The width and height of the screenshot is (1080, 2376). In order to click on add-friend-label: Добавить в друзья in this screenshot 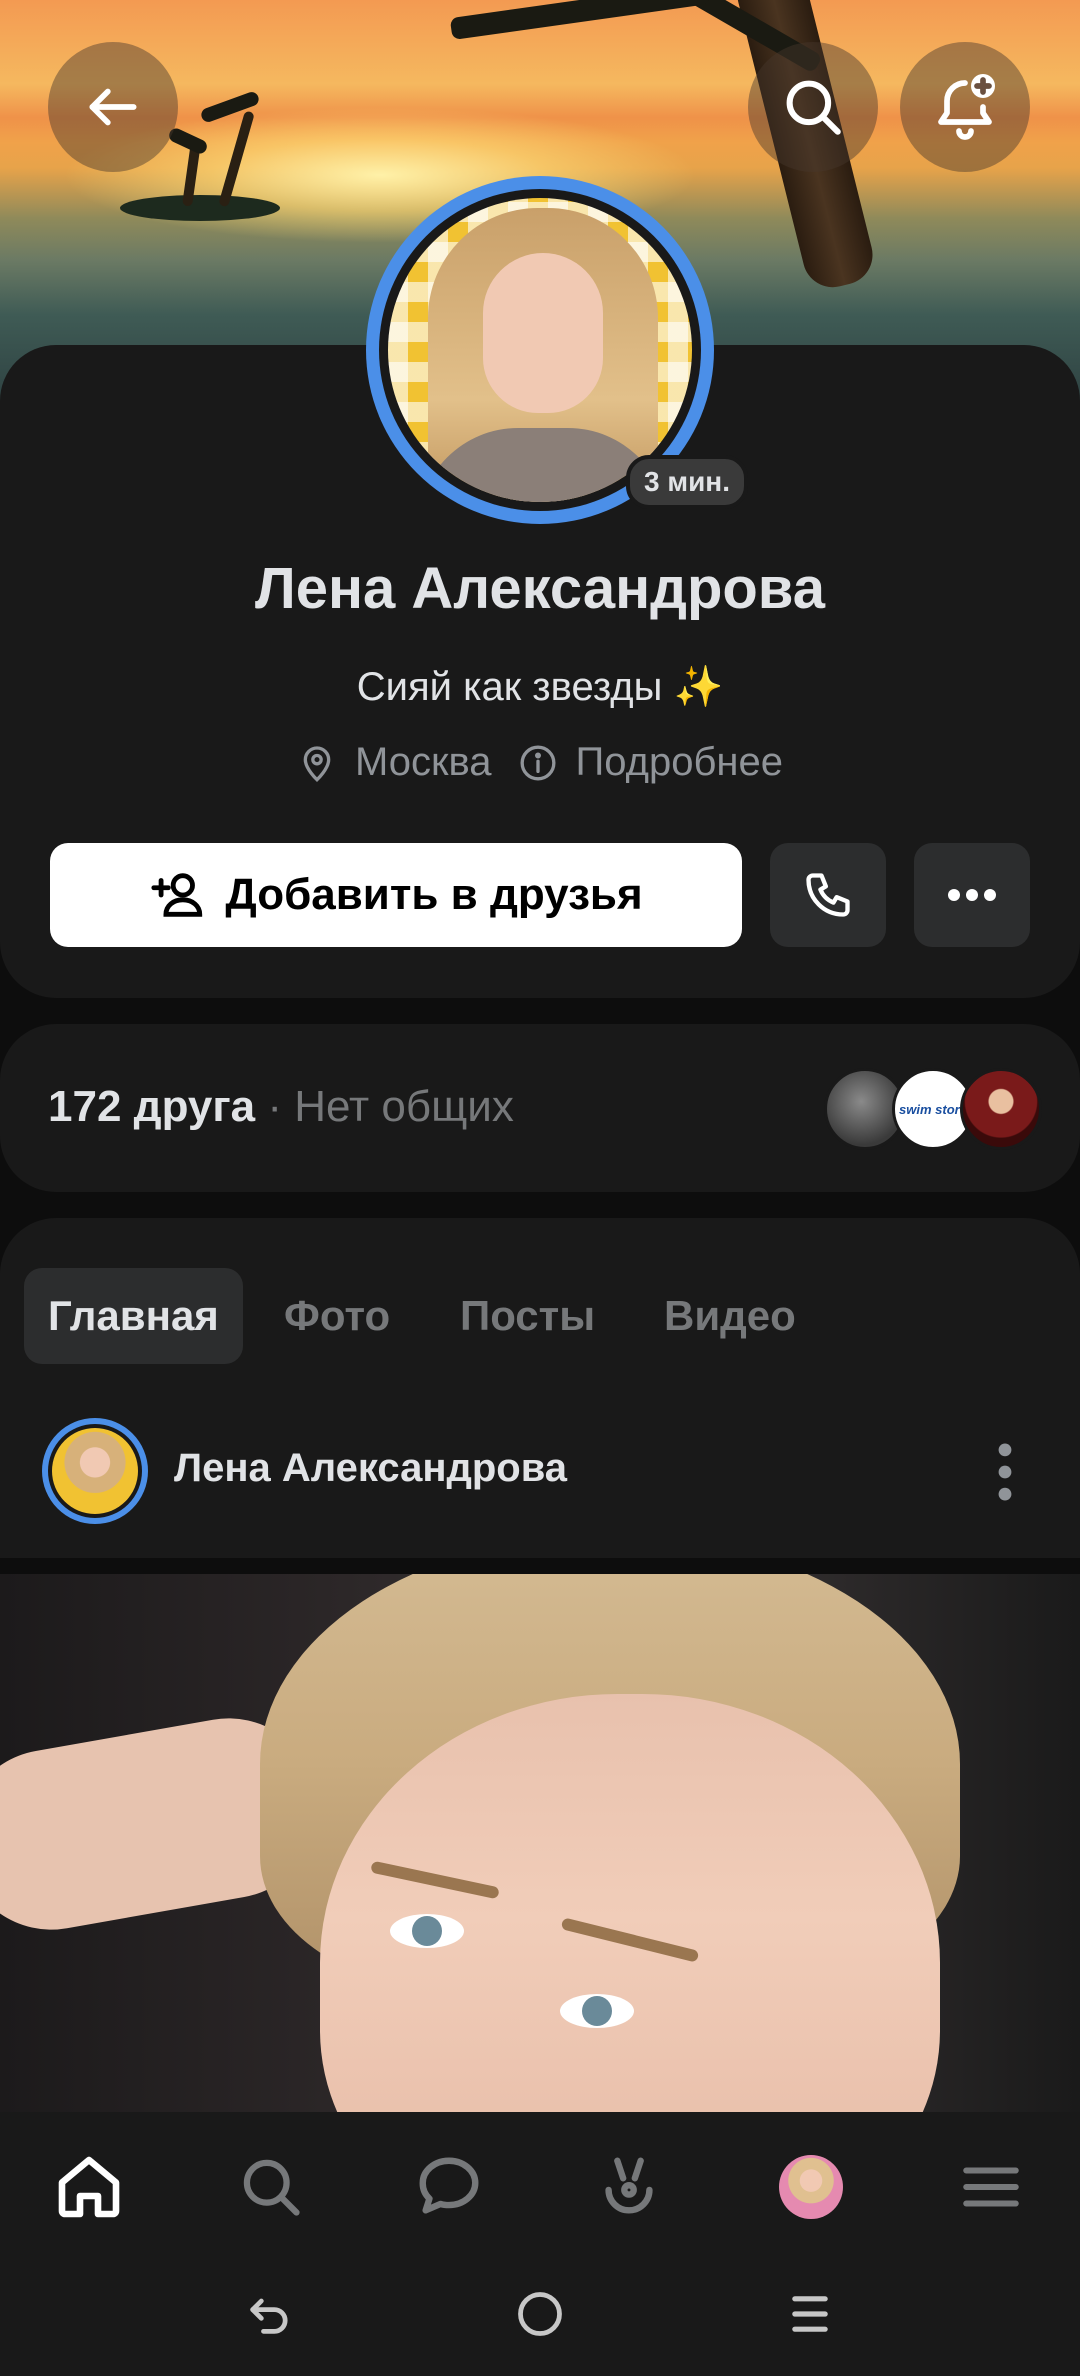, I will do `click(434, 894)`.